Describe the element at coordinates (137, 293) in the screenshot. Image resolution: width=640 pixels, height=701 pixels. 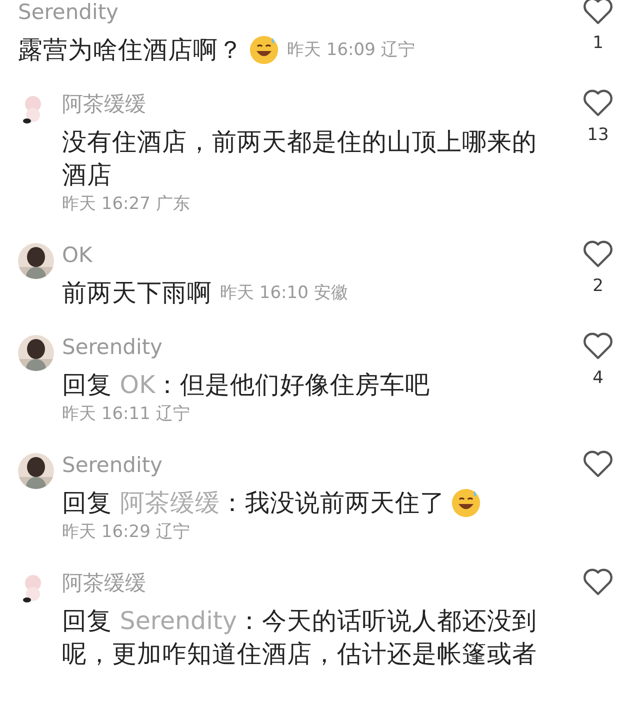
I see `comment-text: 前两天下雨啊` at that location.